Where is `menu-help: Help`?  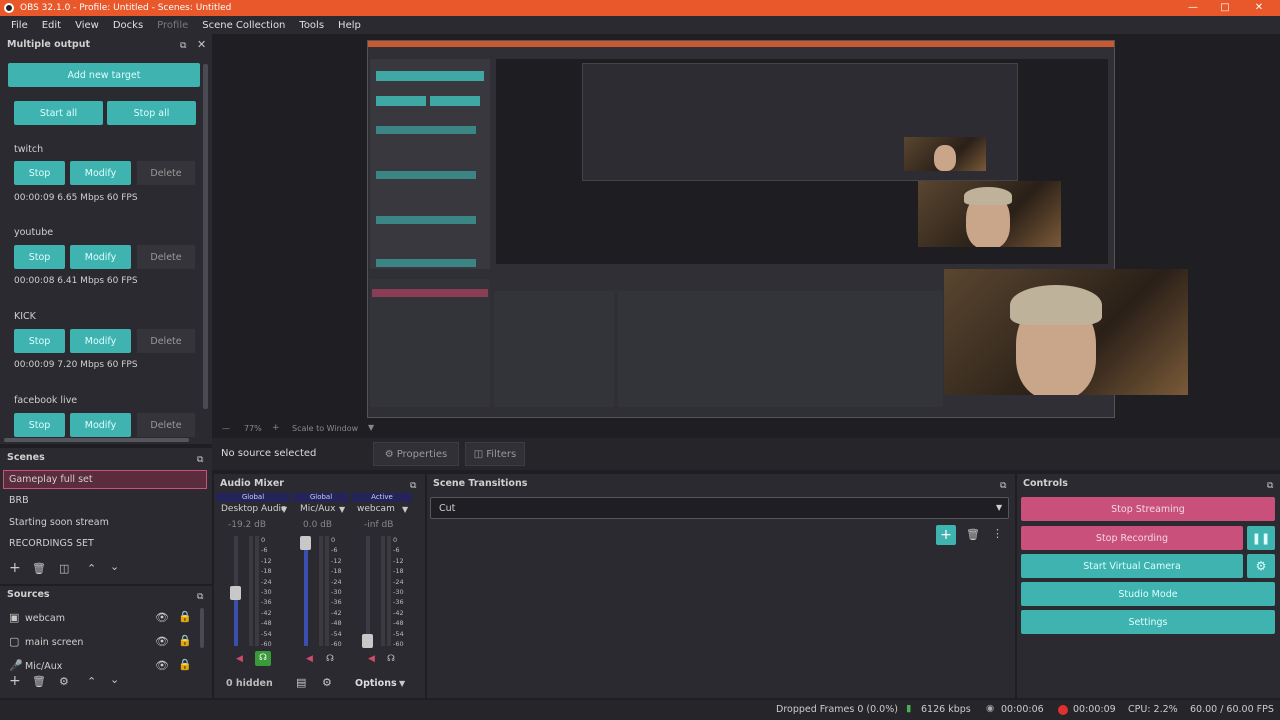 menu-help: Help is located at coordinates (349, 25).